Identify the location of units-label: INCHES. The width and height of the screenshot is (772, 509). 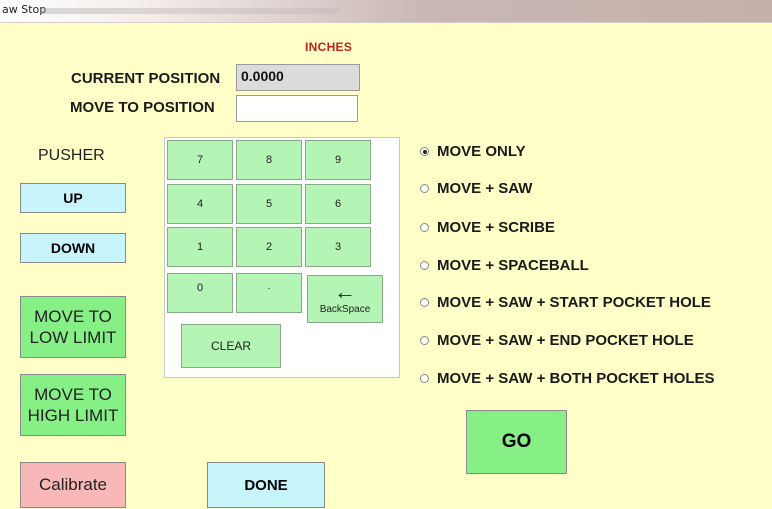
(329, 47).